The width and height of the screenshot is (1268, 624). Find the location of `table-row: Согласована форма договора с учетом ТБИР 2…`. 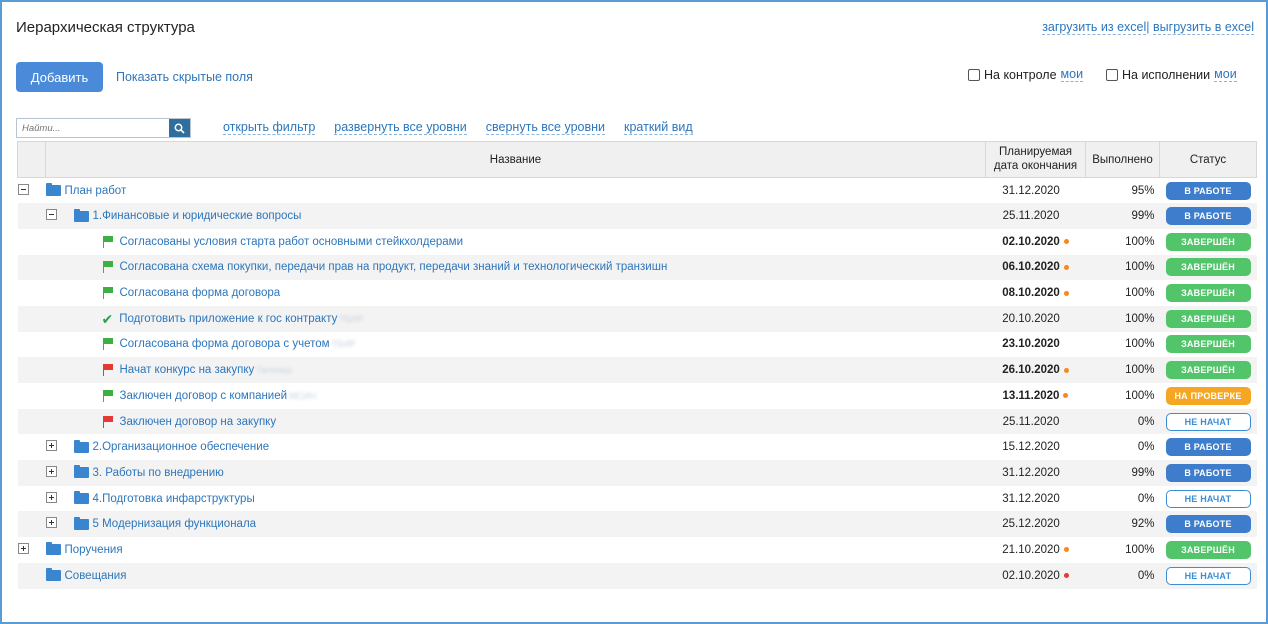

table-row: Согласована форма договора с учетом ТБИР 2… is located at coordinates (637, 345).